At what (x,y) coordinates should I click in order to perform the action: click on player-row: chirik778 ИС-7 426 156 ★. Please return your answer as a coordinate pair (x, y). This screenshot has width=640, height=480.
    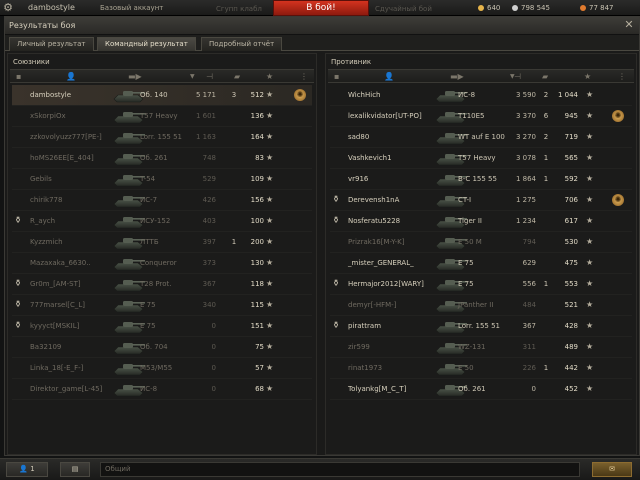
    Looking at the image, I should click on (162, 200).